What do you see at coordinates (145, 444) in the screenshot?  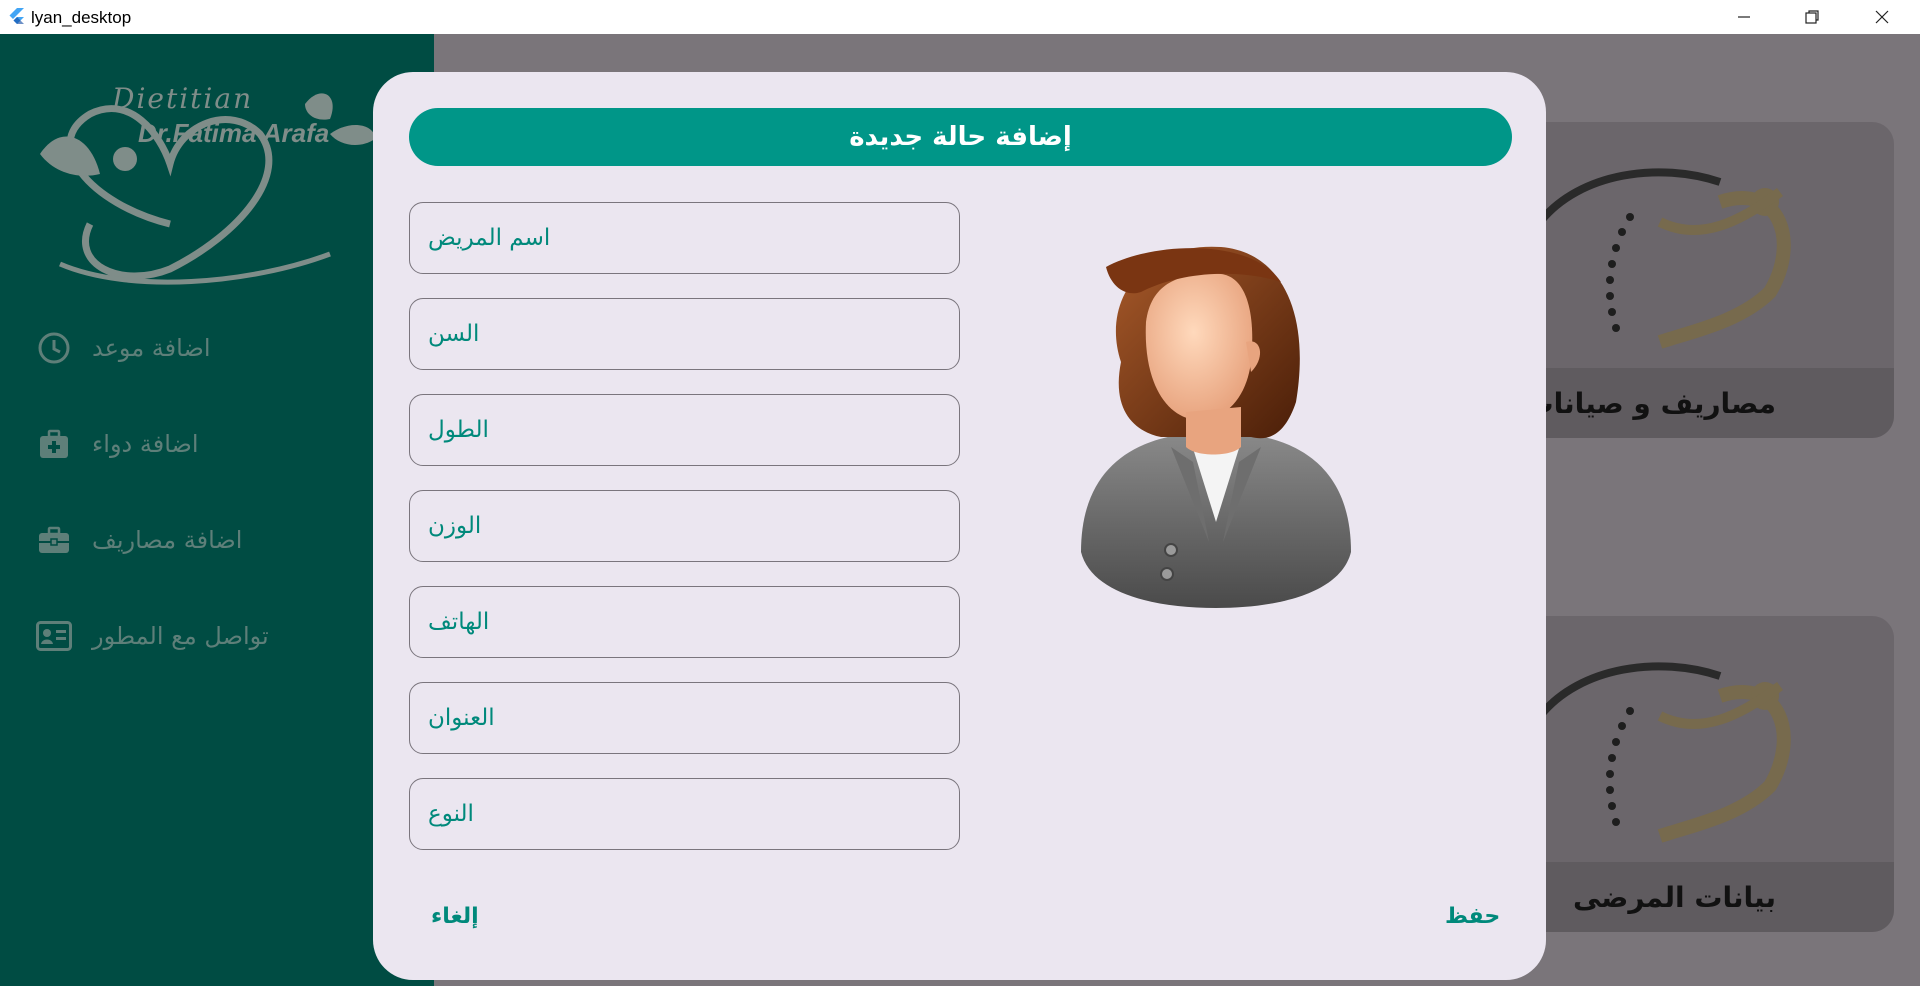 I see `nav-label: اضافة دواء` at bounding box center [145, 444].